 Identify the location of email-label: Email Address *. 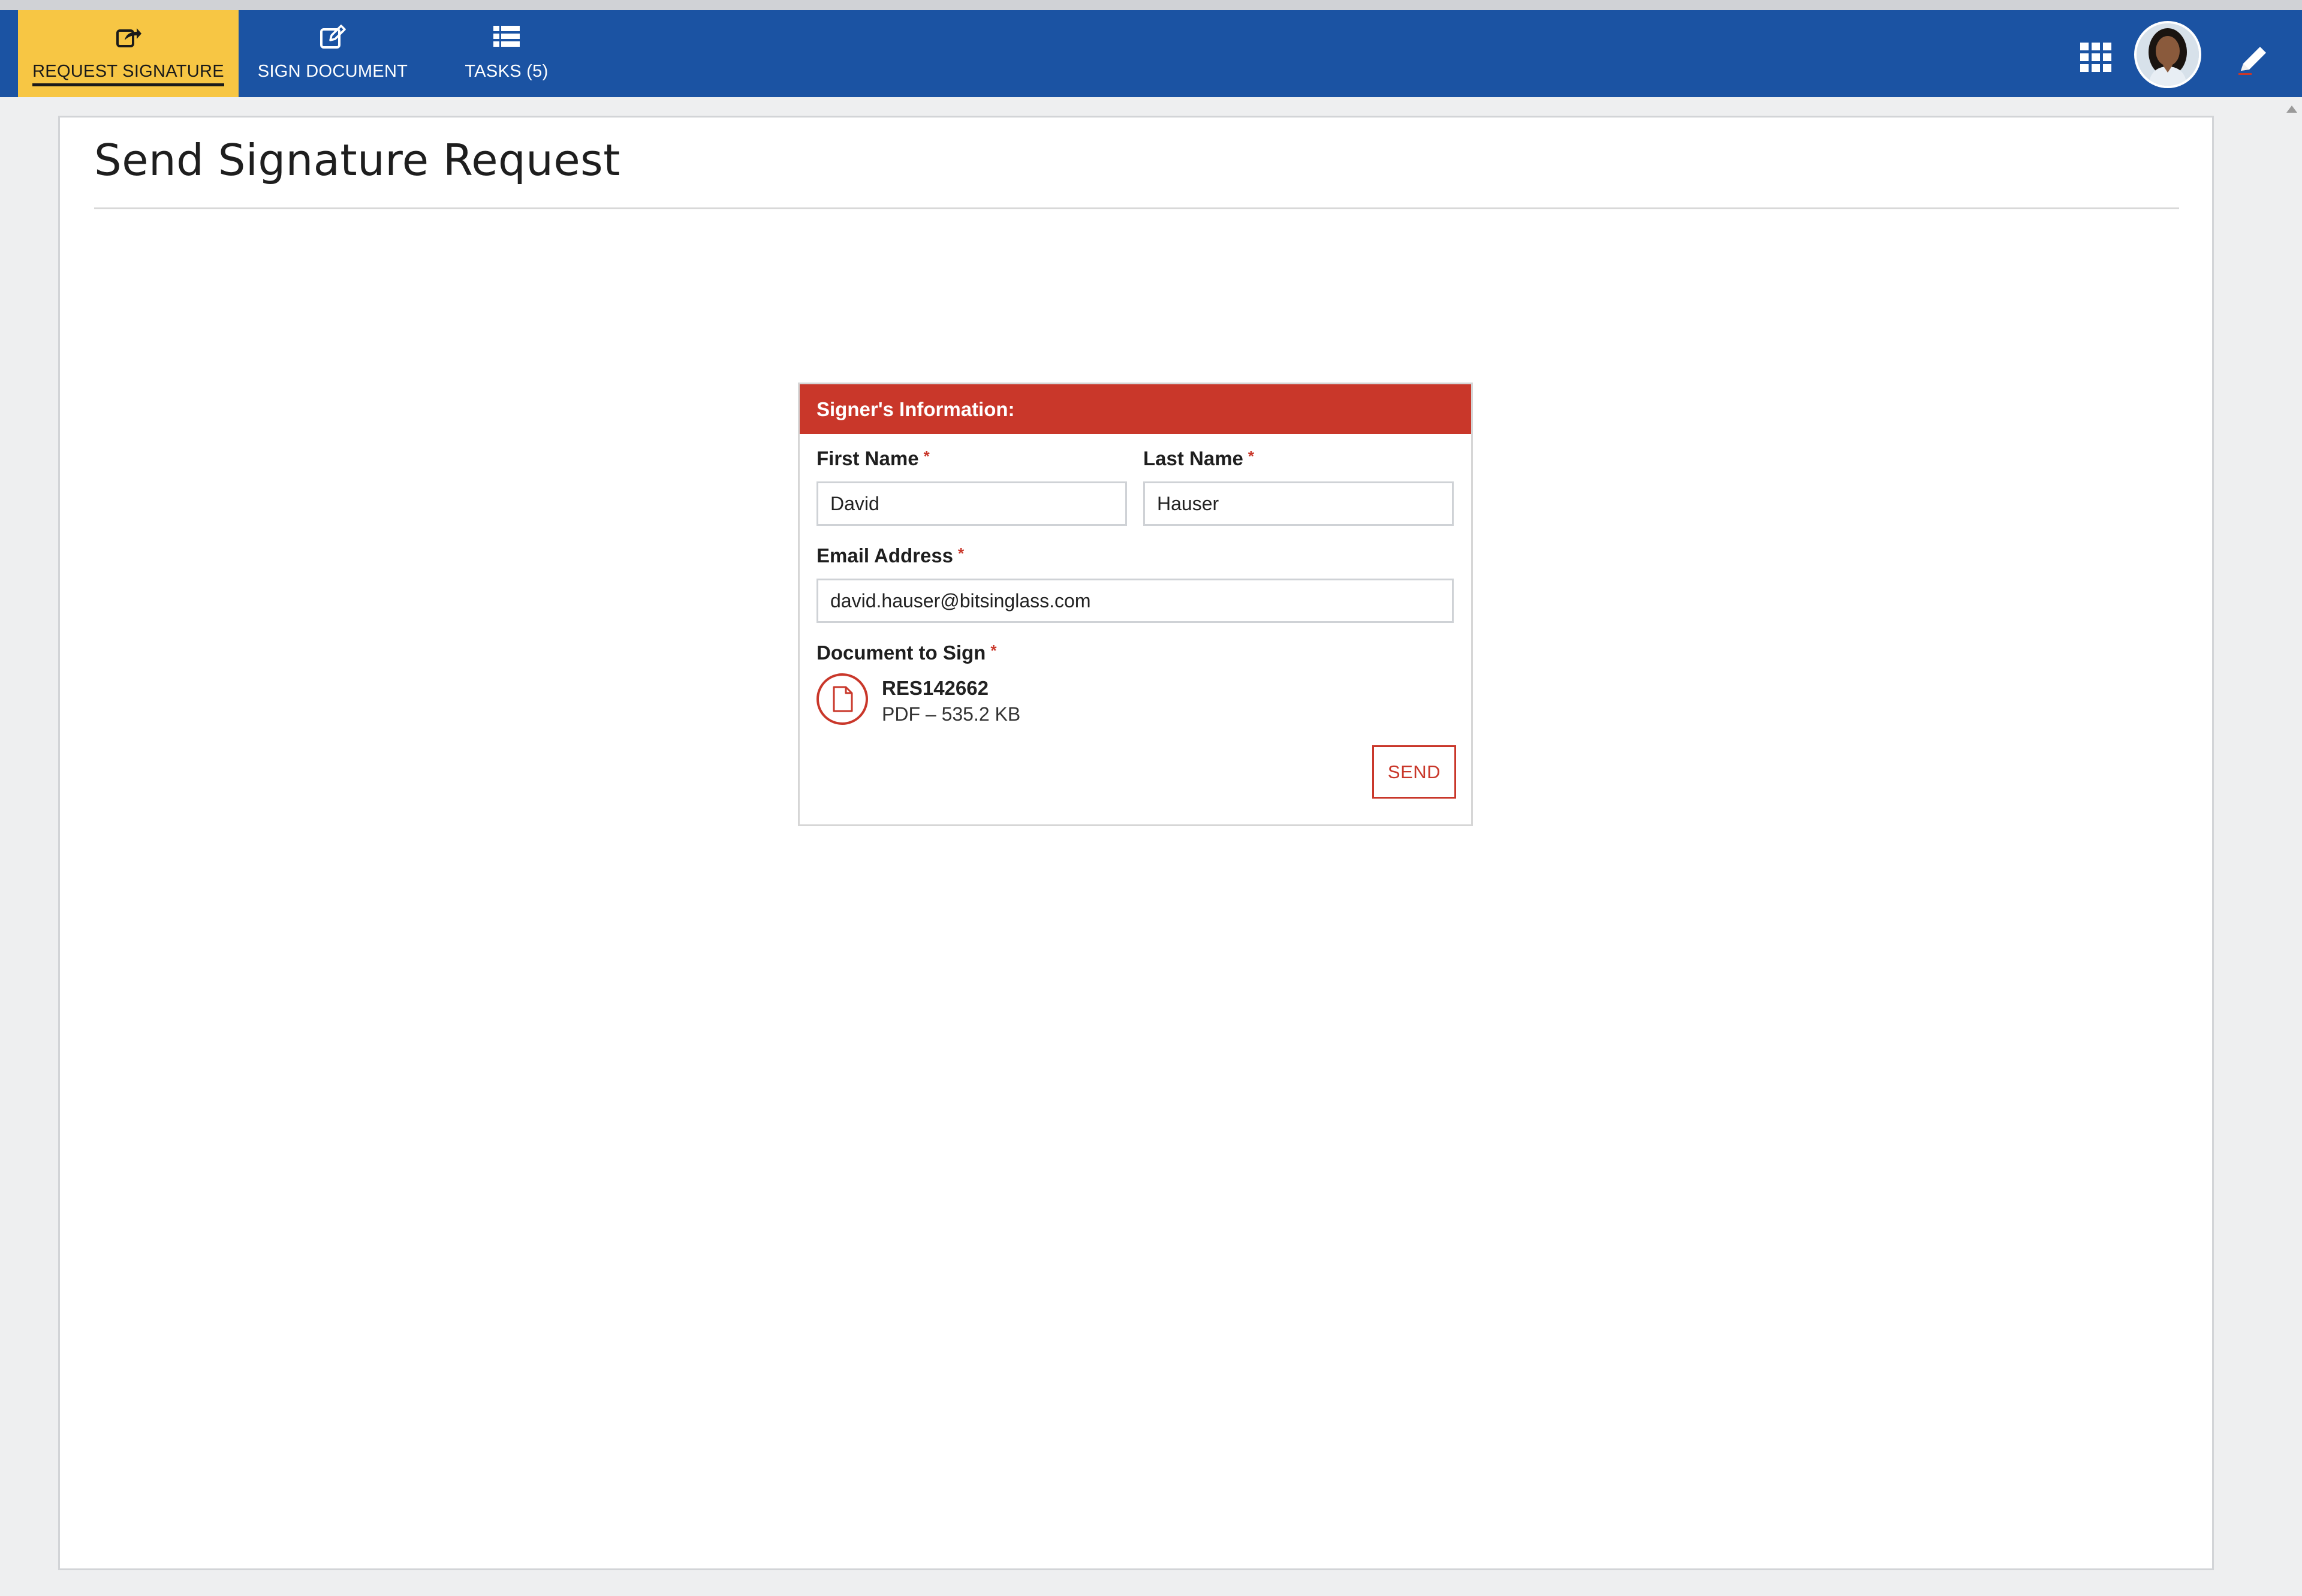
(890, 555).